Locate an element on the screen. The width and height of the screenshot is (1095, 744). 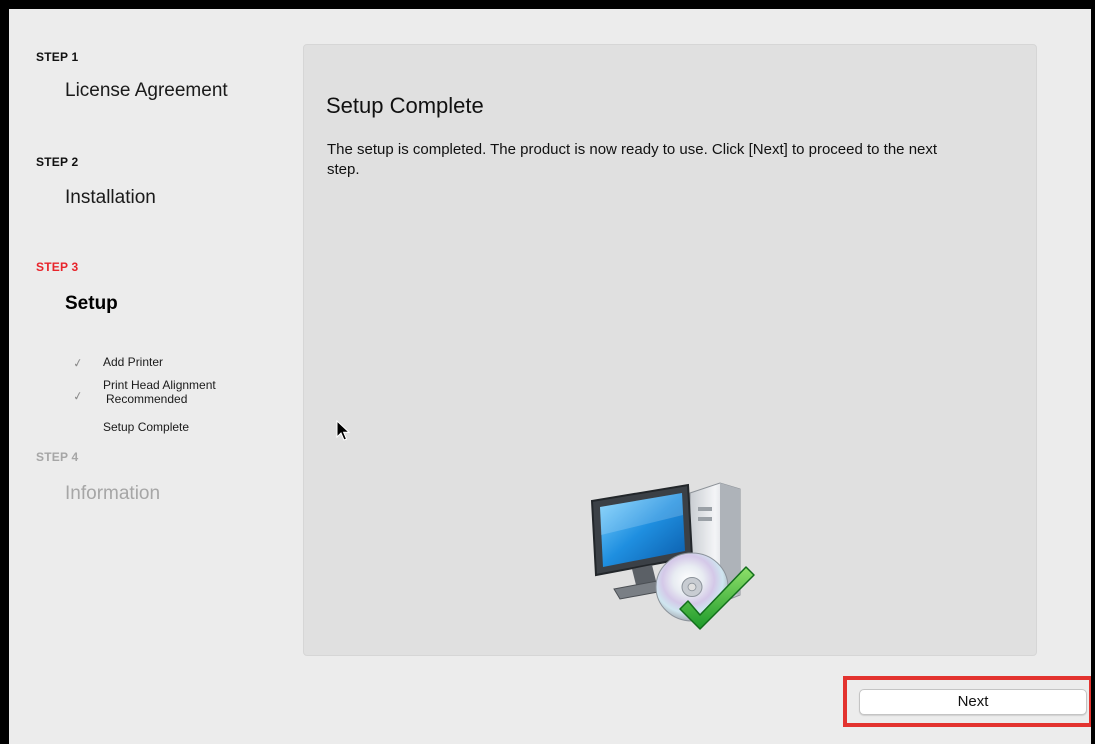
page-title: Setup Complete is located at coordinates (405, 105).